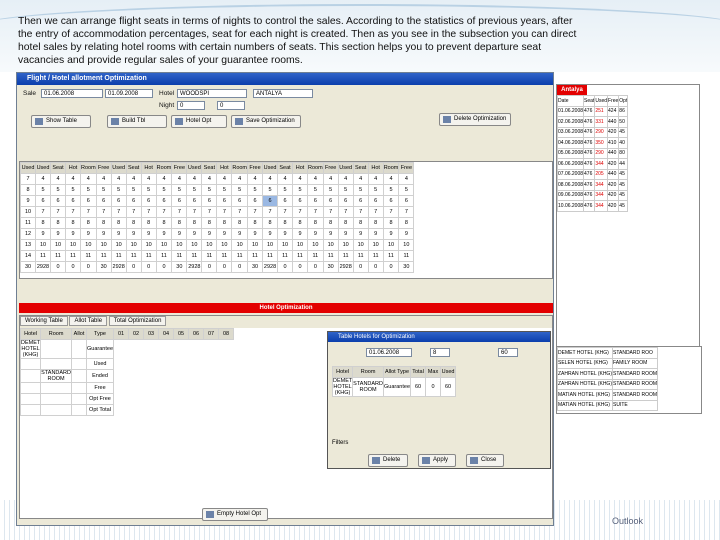 The image size is (720, 540). What do you see at coordinates (593, 185) in the screenshot?
I see `seat-row: 08.06.2008 476 344 420 45` at bounding box center [593, 185].